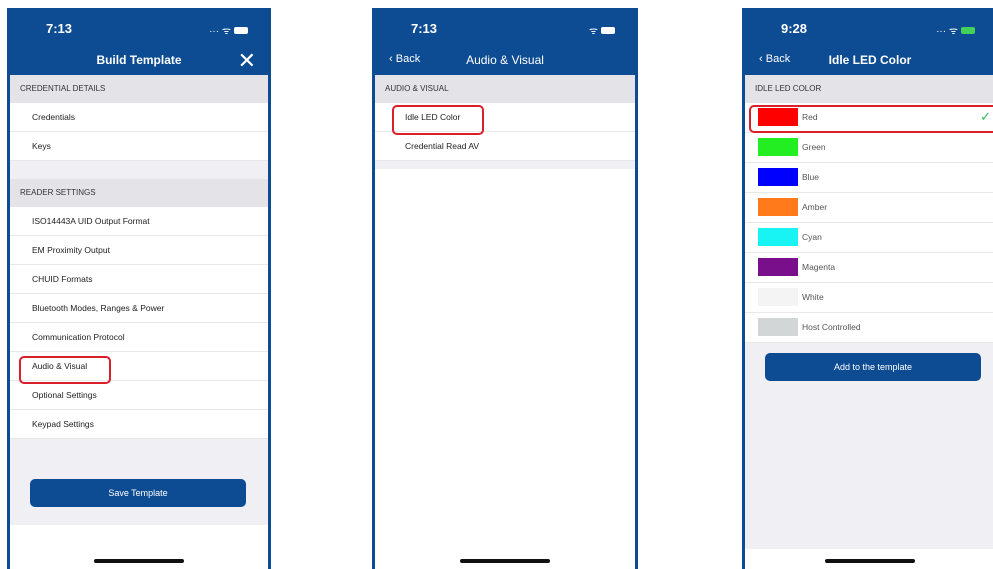 The image size is (993, 569). I want to click on row-em-proximity: EM Proximity Output, so click(139, 250).